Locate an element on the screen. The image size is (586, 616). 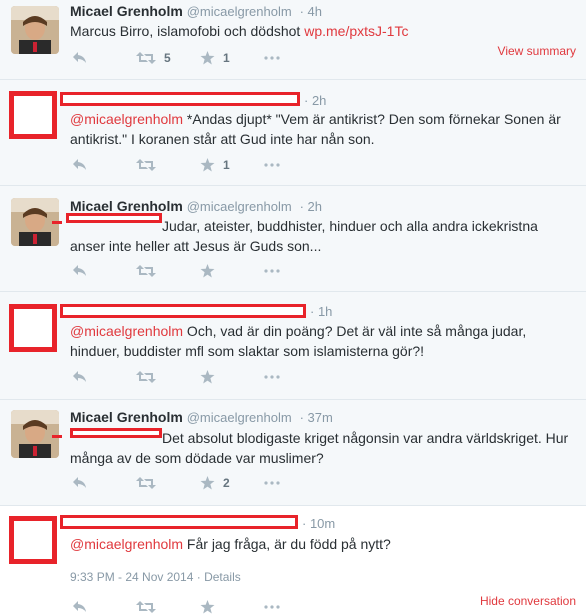
tweet-header: Micael Grenholm @micaelgrenholm · 37m is located at coordinates (201, 417).